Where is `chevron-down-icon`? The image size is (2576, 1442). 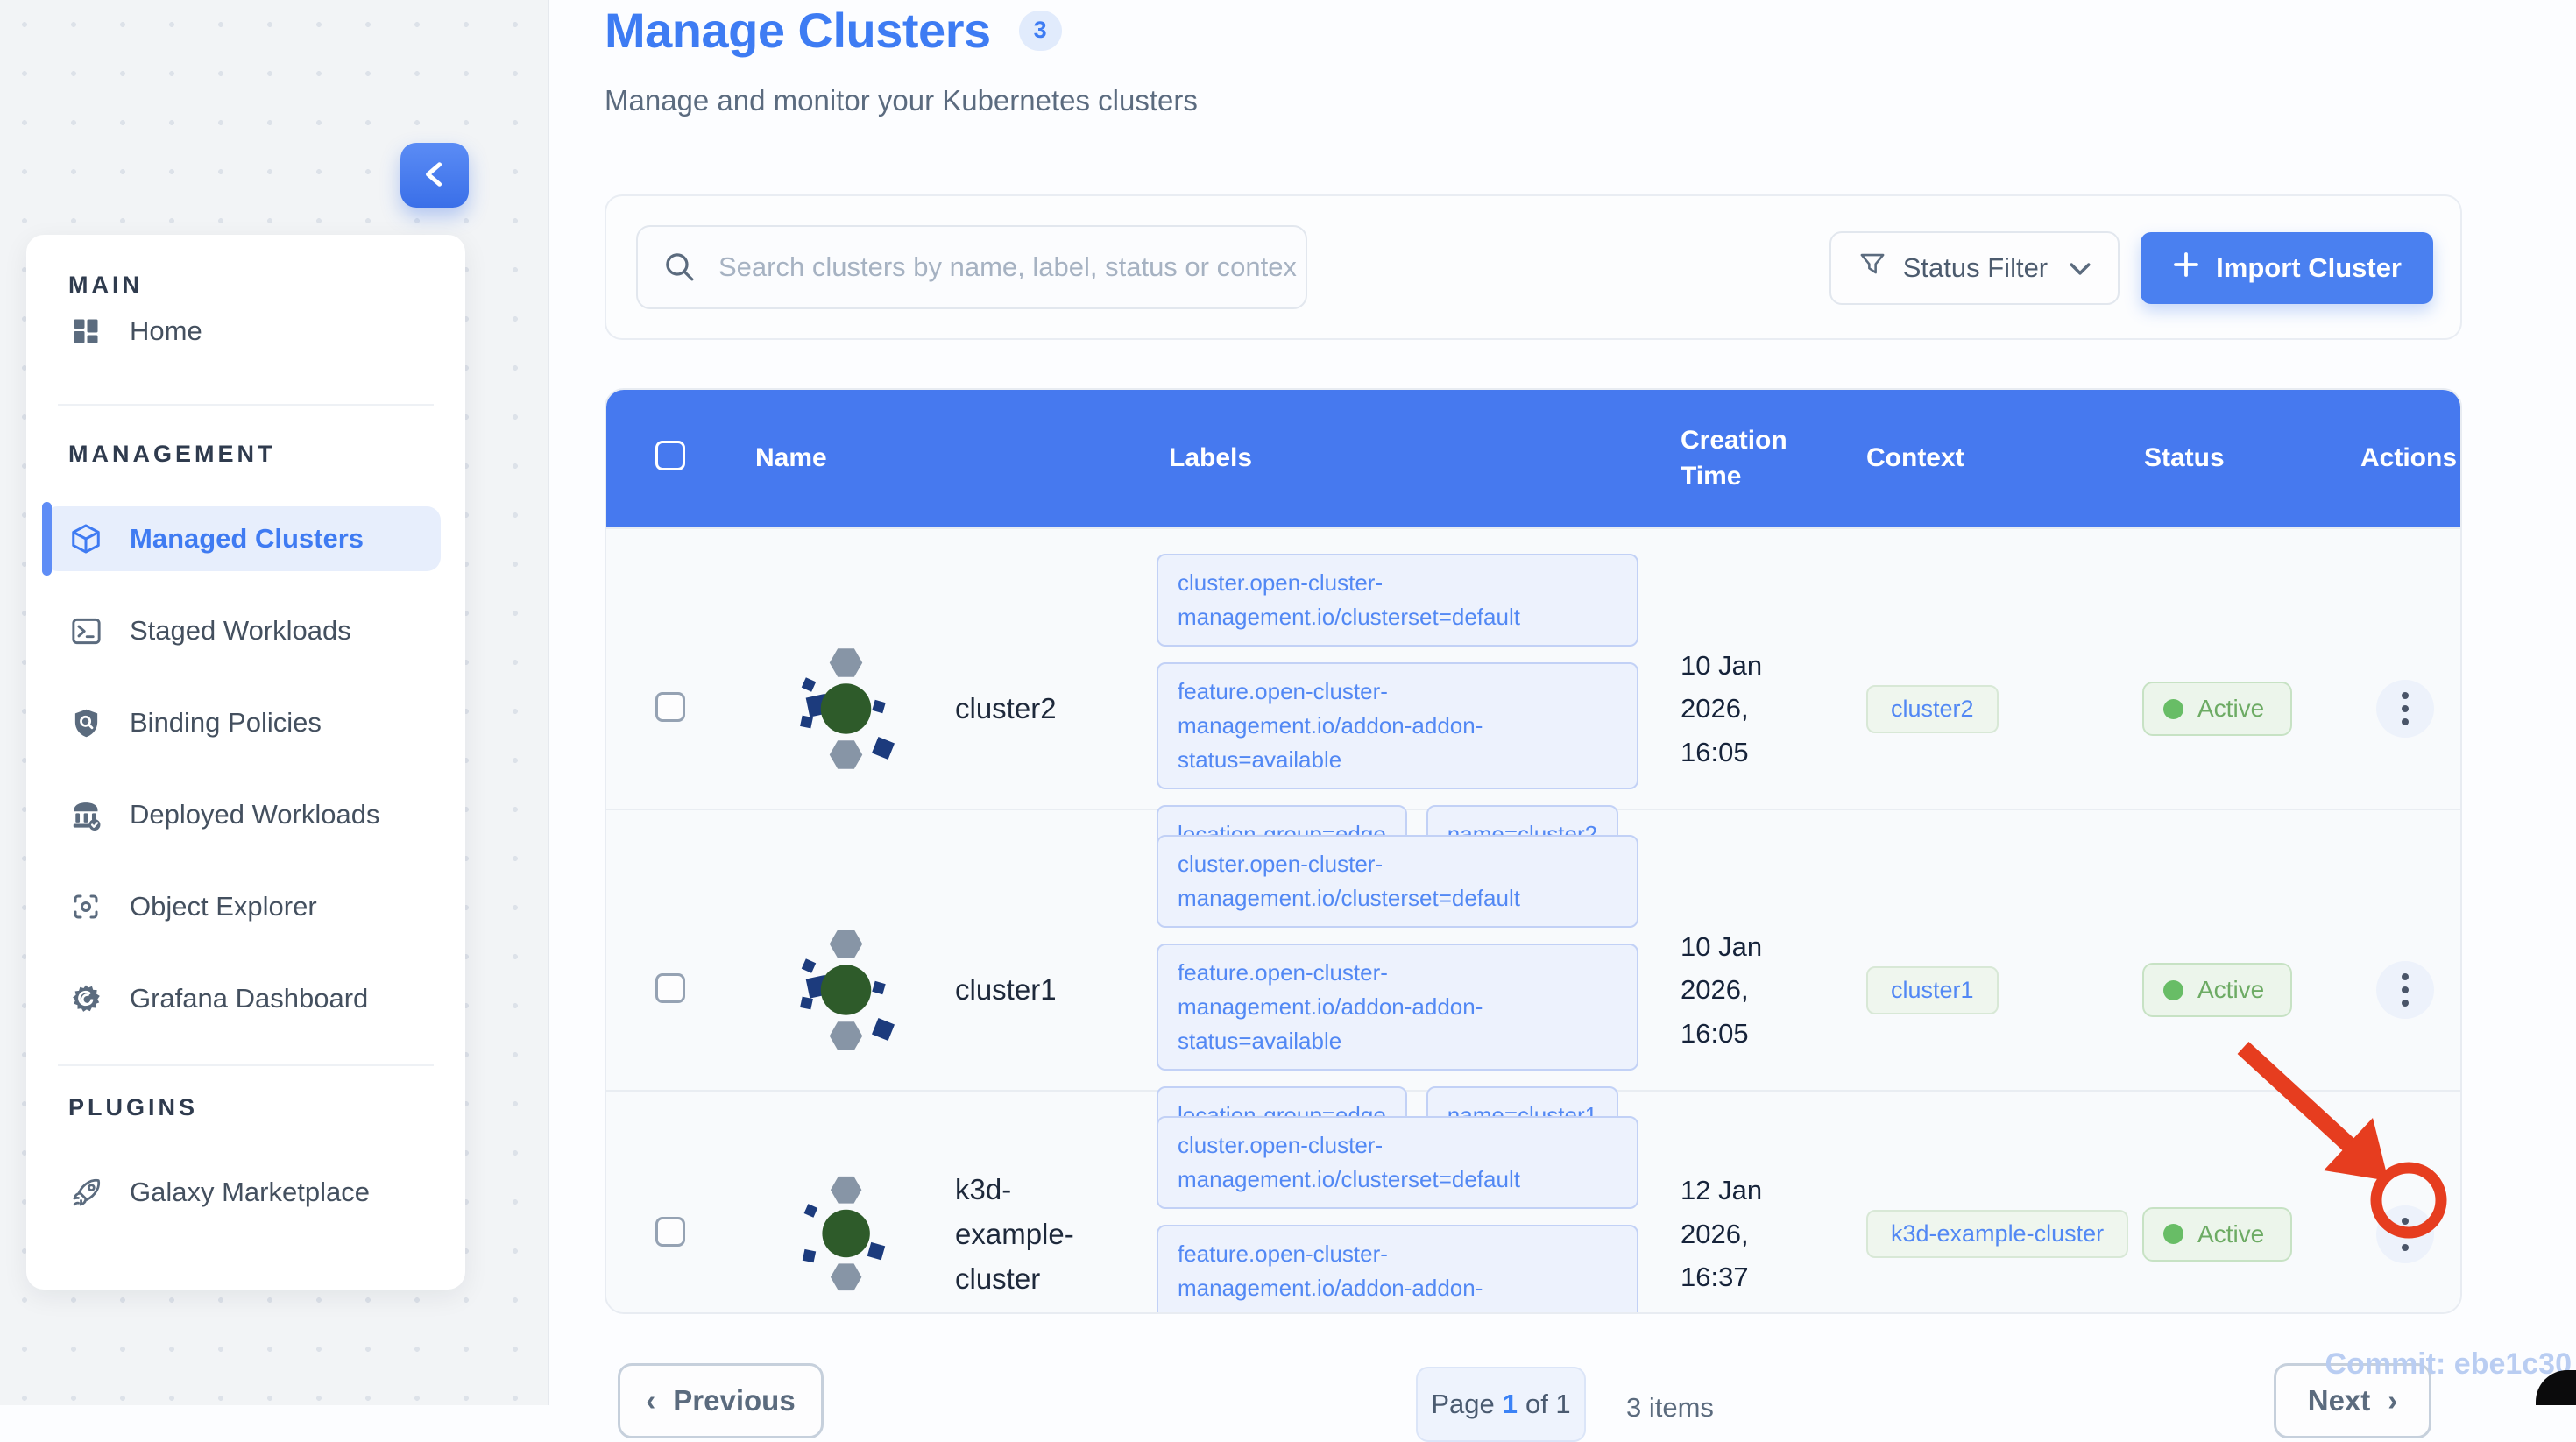 chevron-down-icon is located at coordinates (2080, 268).